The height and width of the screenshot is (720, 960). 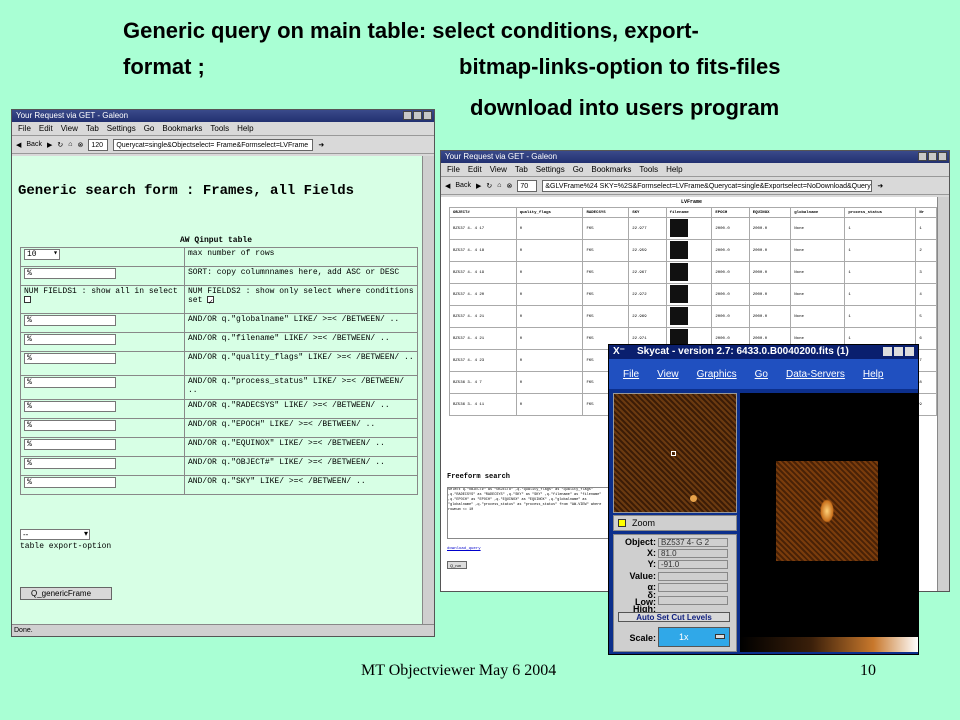 What do you see at coordinates (92, 128) in the screenshot?
I see `left-menu-item: Tab` at bounding box center [92, 128].